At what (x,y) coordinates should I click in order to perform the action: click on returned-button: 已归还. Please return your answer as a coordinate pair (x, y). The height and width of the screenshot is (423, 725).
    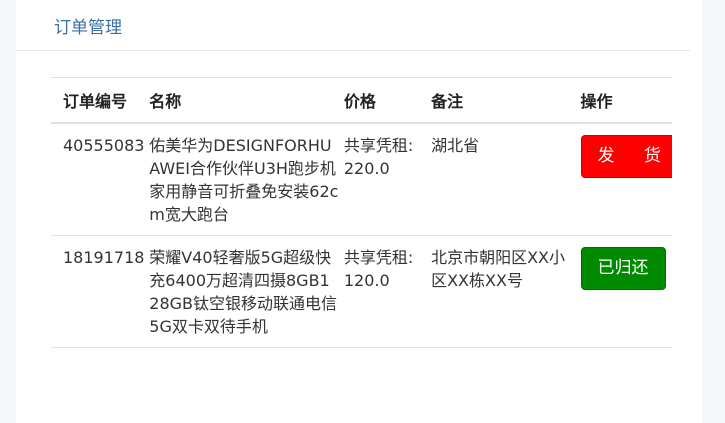
    Looking at the image, I should click on (623, 268).